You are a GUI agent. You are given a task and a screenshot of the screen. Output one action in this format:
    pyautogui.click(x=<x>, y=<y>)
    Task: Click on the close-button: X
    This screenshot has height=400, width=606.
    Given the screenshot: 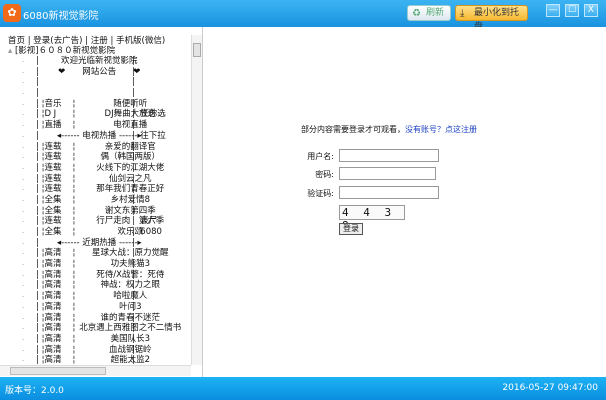 What is the action you would take?
    pyautogui.click(x=591, y=10)
    